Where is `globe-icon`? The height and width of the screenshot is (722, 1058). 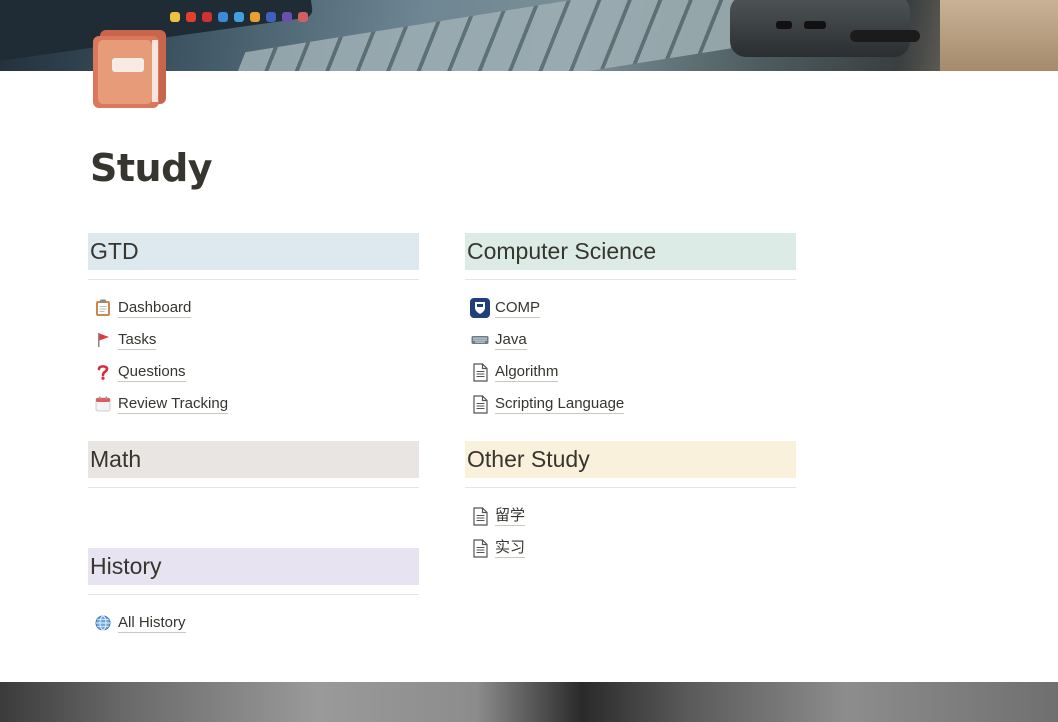
globe-icon is located at coordinates (103, 623).